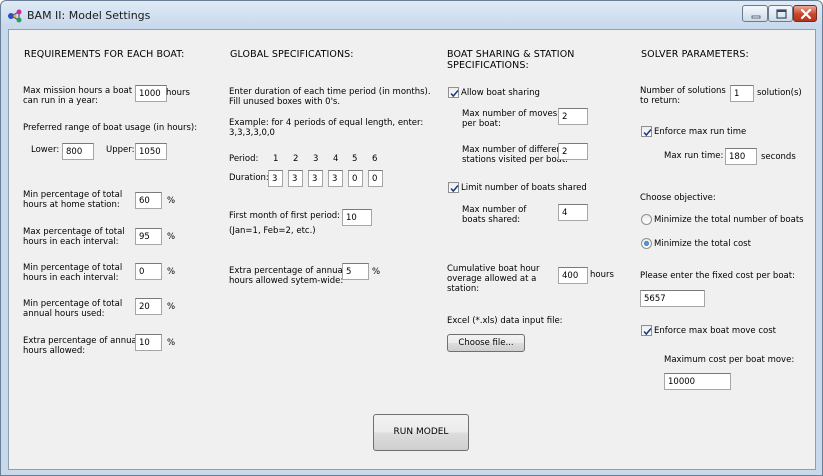 This screenshot has width=823, height=476. I want to click on annual-hours-pct-input: 20, so click(148, 306).